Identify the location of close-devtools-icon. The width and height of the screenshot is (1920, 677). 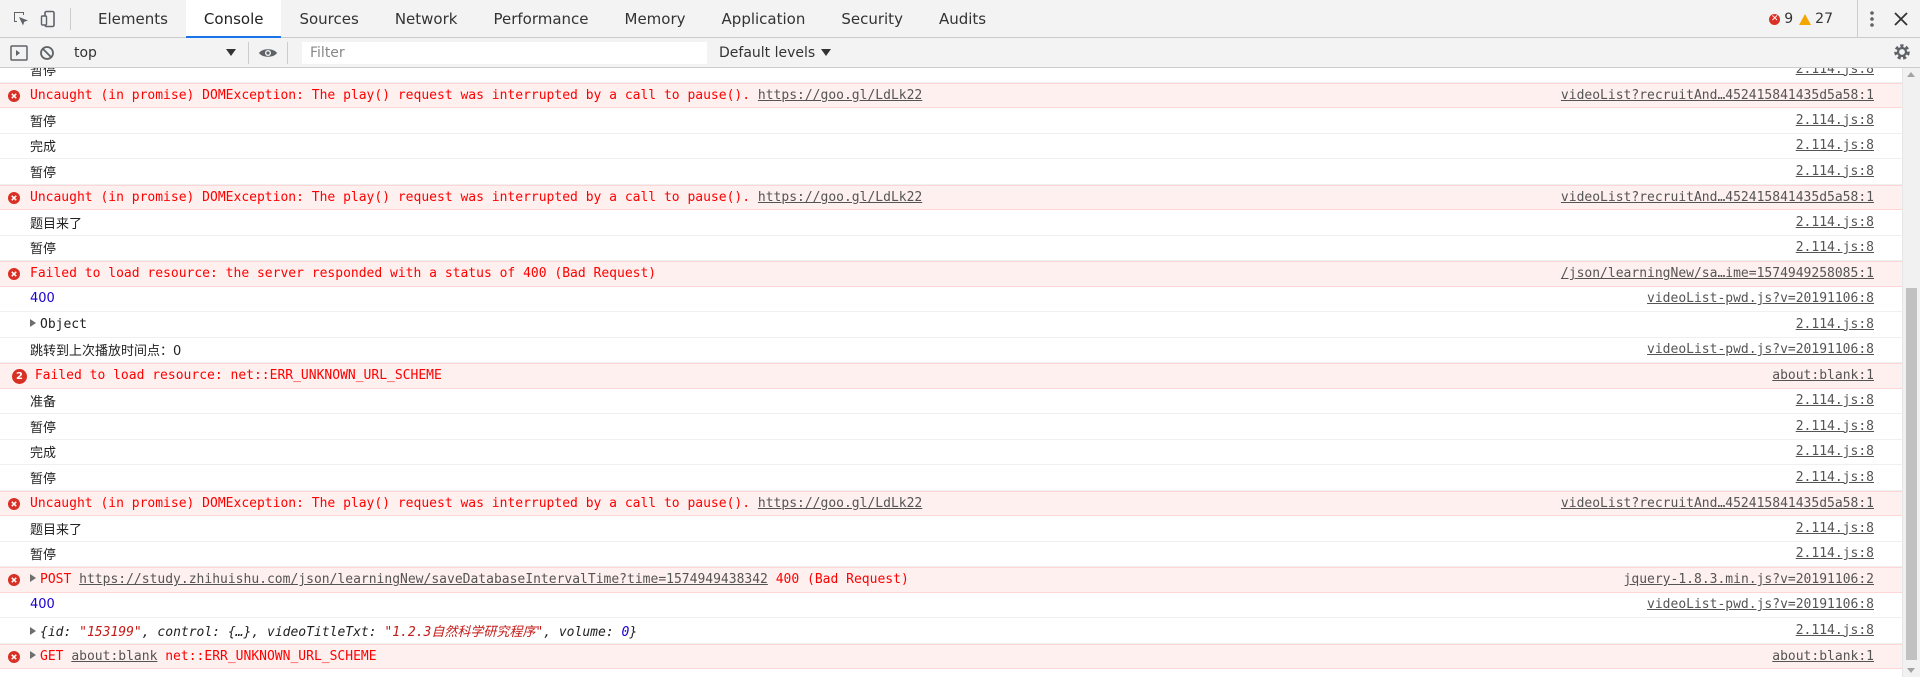
(1901, 19).